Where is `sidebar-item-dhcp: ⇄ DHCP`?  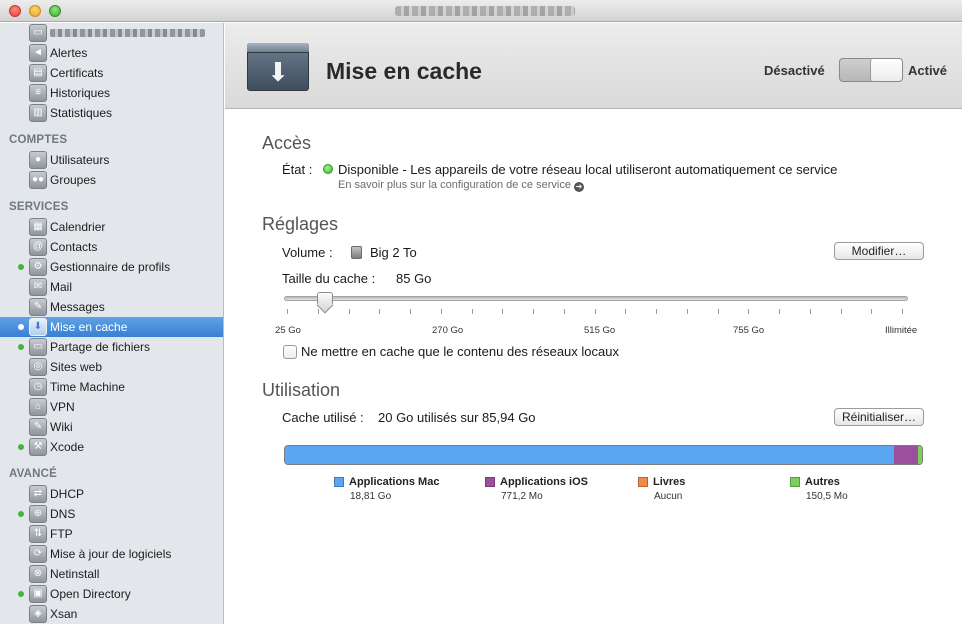 sidebar-item-dhcp: ⇄ DHCP is located at coordinates (111, 494).